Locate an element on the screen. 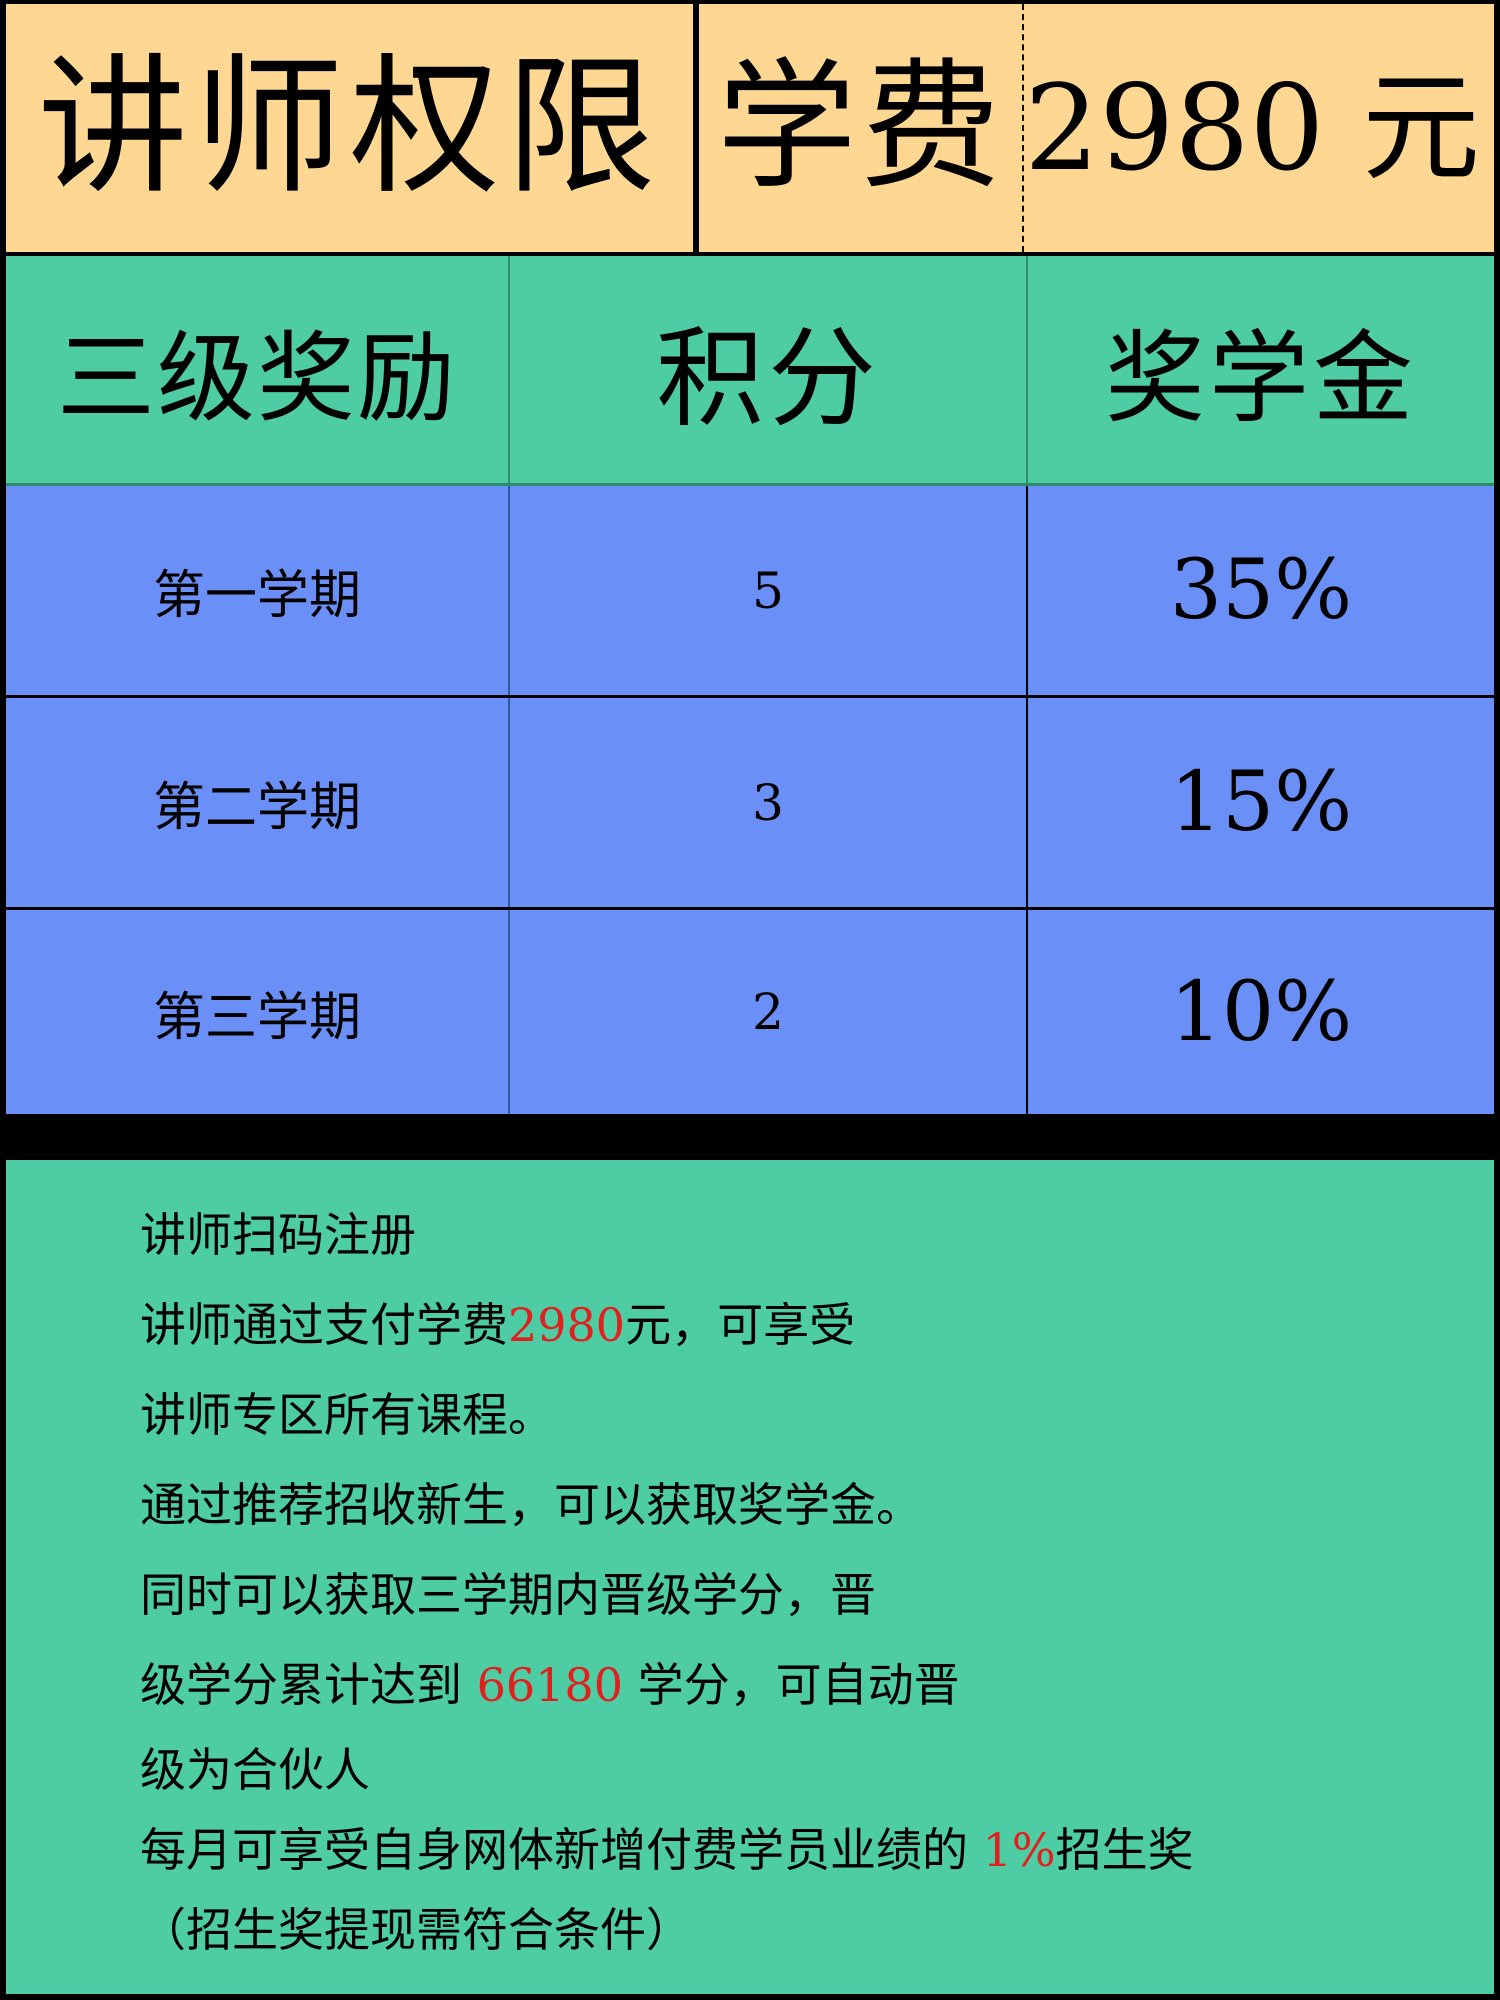  scholarship-cell: 35% is located at coordinates (1261, 590).